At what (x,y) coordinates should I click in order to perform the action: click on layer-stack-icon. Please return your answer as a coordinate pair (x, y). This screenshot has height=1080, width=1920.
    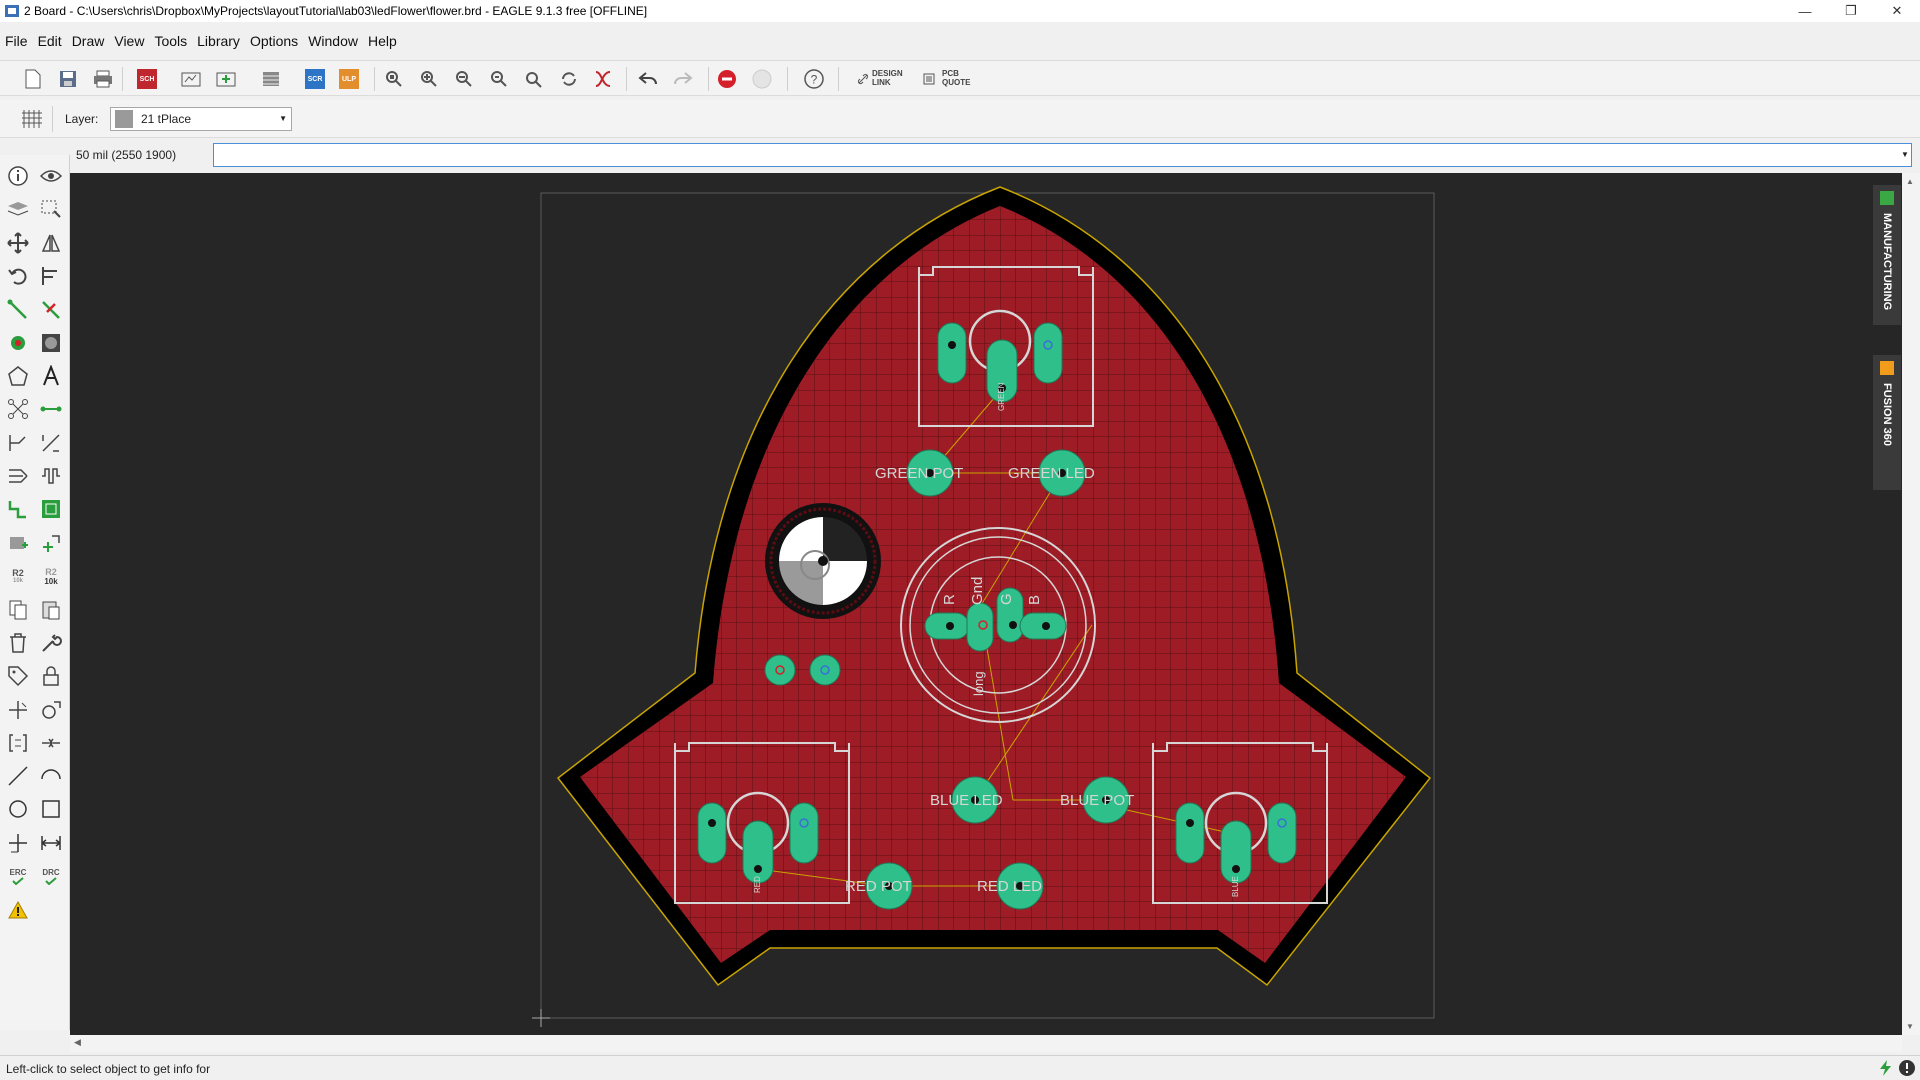
    Looking at the image, I should click on (271, 79).